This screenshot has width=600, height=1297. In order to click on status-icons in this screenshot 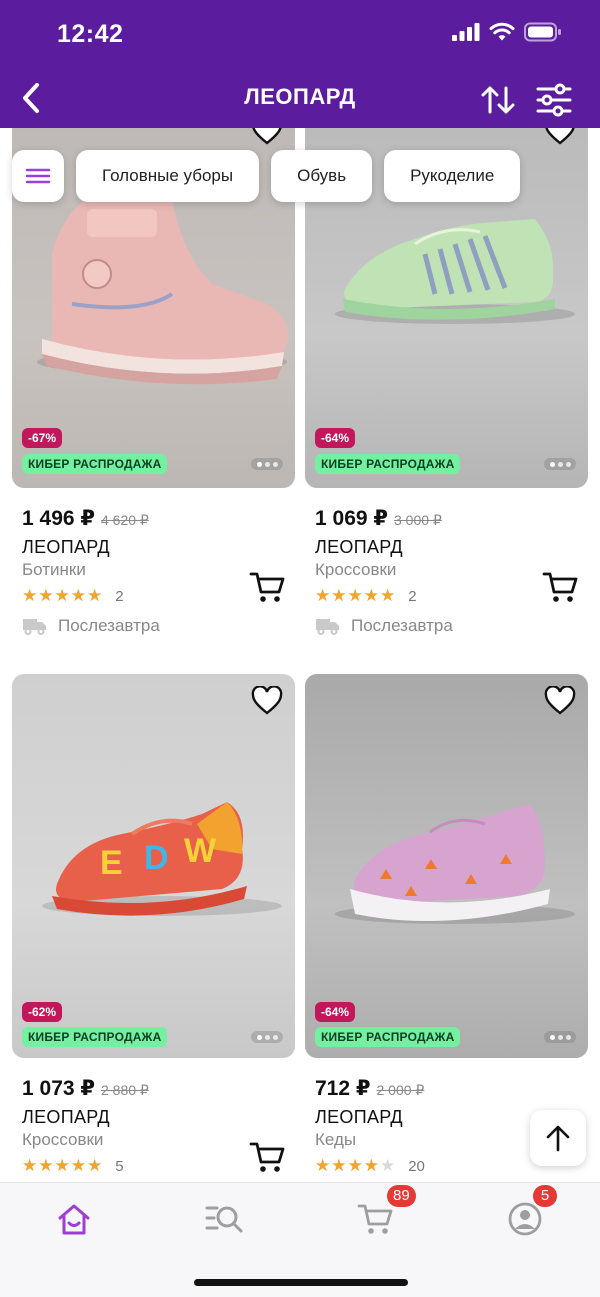, I will do `click(507, 32)`.